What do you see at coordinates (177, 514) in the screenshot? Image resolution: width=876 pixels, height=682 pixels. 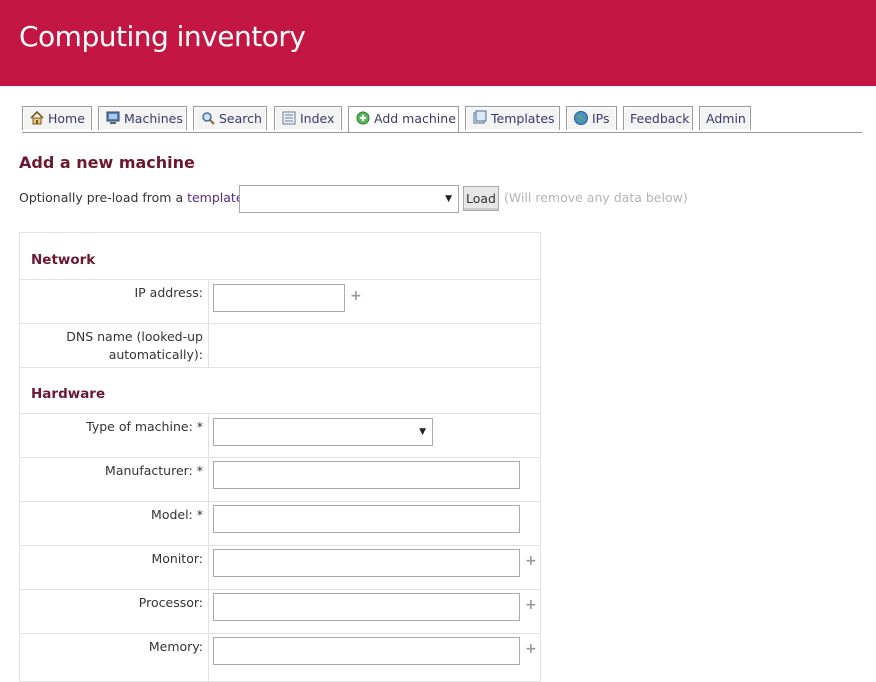 I see `model-label: Model: *` at bounding box center [177, 514].